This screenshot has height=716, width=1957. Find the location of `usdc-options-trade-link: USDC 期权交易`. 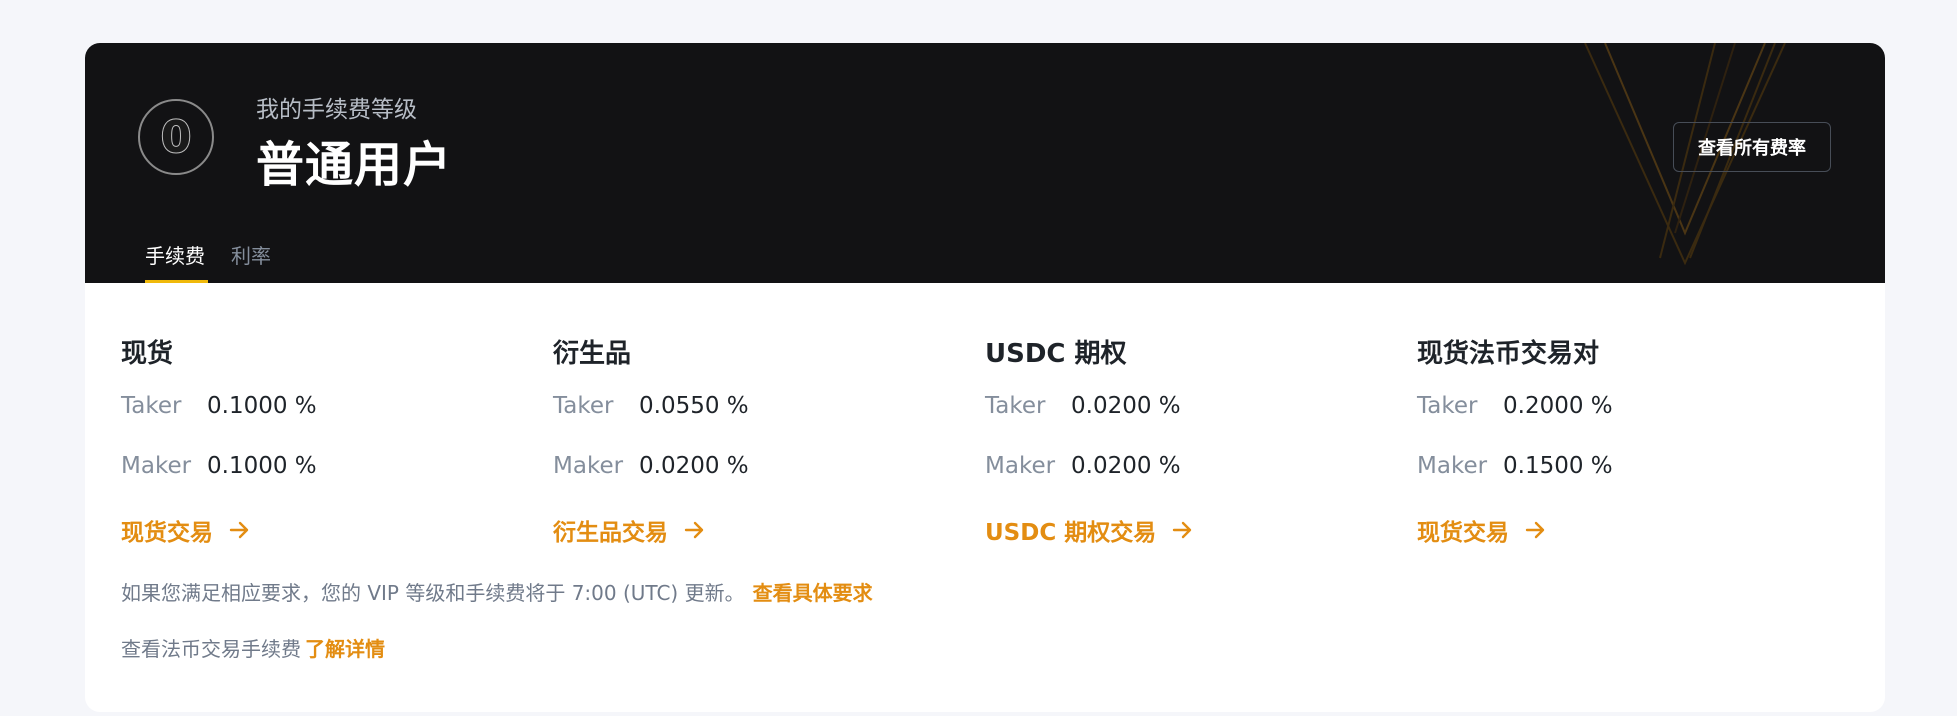

usdc-options-trade-link: USDC 期权交易 is located at coordinates (1089, 530).